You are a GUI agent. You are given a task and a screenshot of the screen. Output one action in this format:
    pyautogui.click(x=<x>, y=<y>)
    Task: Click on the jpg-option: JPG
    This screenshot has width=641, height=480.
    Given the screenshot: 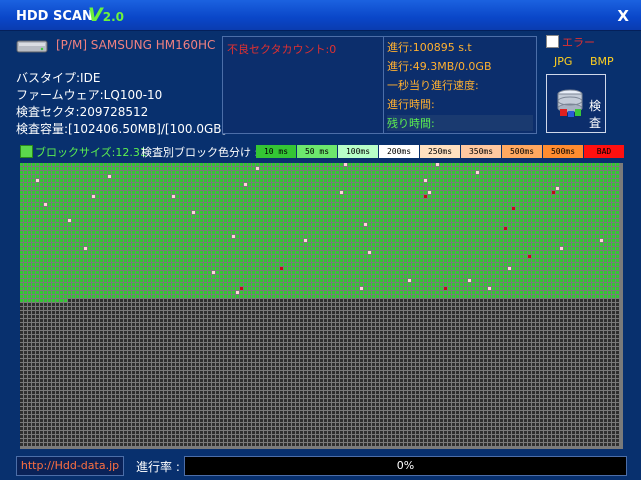 What is the action you would take?
    pyautogui.click(x=563, y=61)
    